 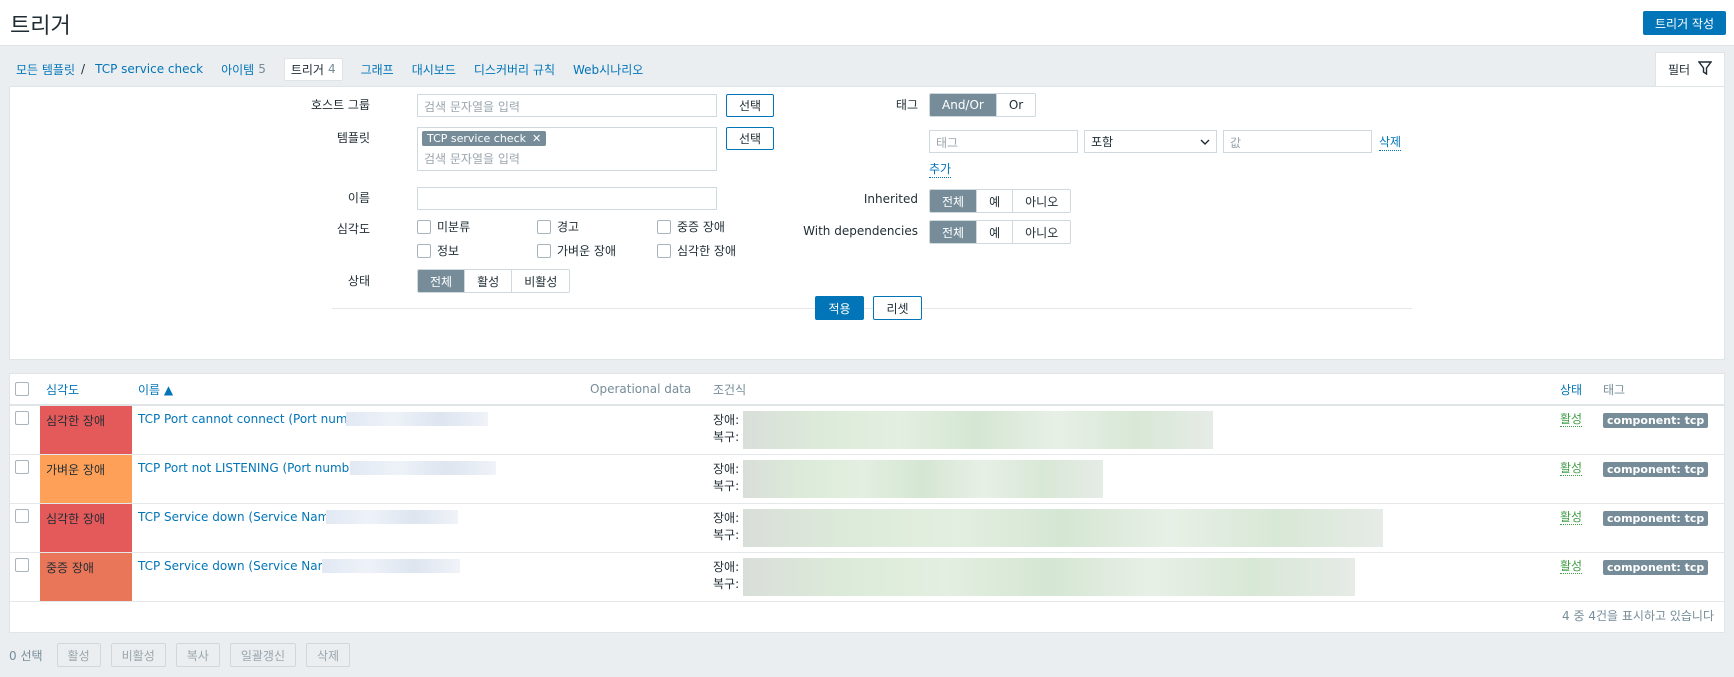 I want to click on reset-button: 리셋, so click(x=897, y=308).